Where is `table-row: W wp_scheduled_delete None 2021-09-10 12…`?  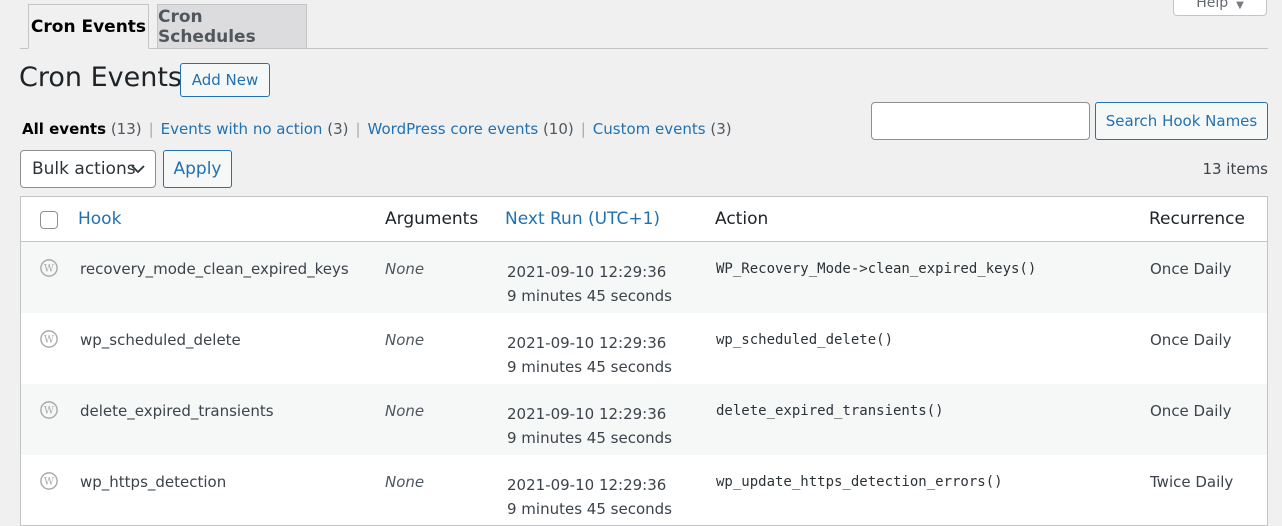
table-row: W wp_scheduled_delete None 2021-09-10 12… is located at coordinates (644, 348).